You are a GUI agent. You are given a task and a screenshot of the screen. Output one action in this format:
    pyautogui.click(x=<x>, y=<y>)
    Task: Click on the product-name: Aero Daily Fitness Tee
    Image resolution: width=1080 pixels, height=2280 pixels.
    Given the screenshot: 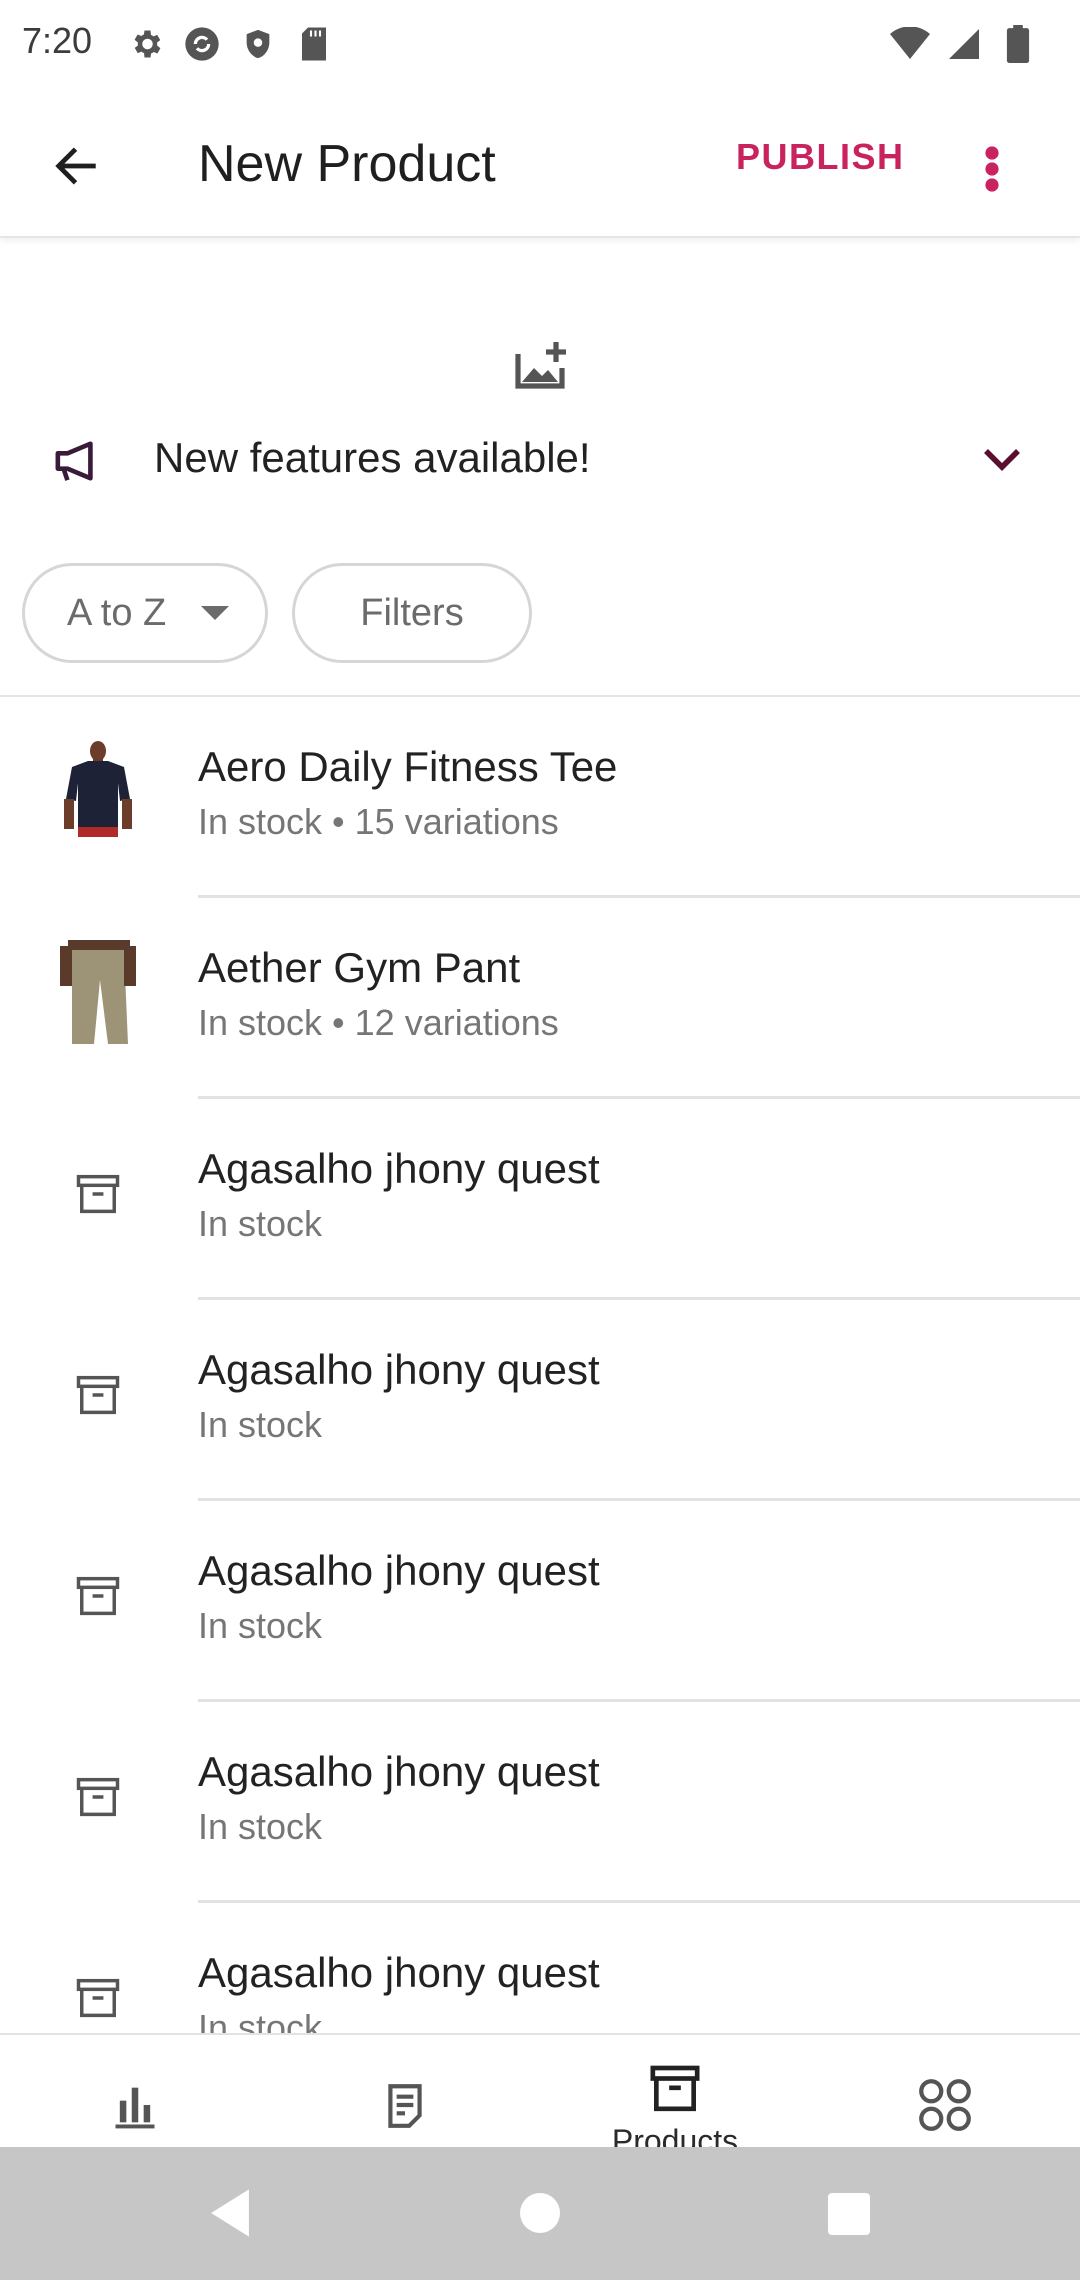 What is the action you would take?
    pyautogui.click(x=408, y=766)
    